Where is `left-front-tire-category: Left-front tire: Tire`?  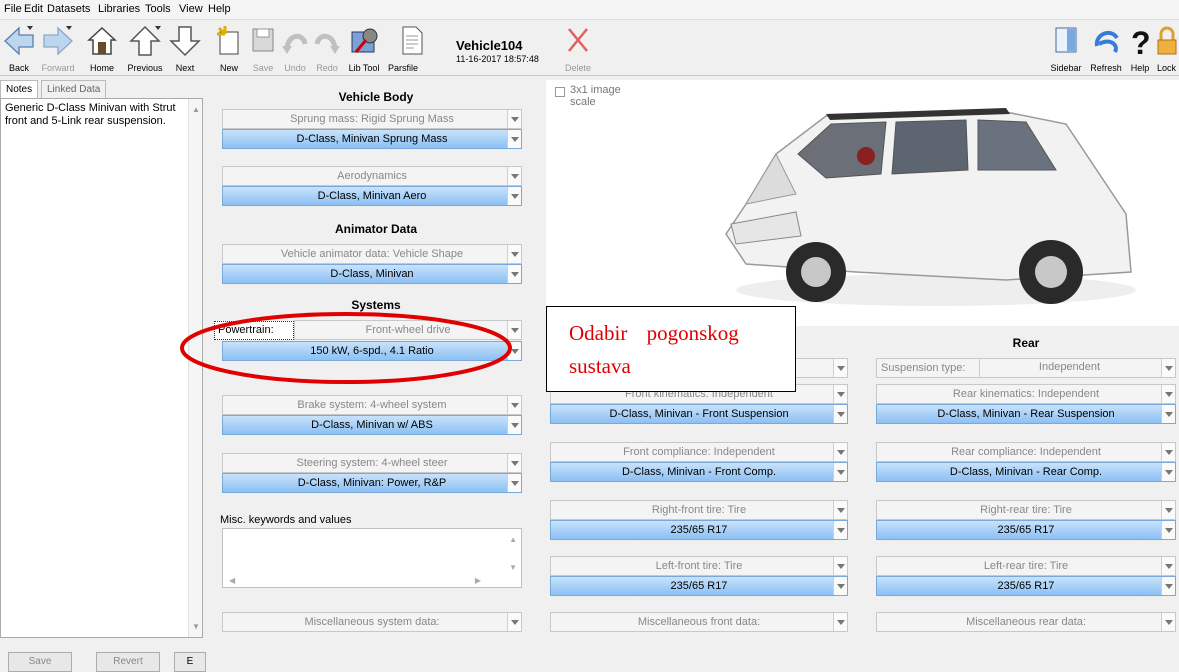 left-front-tire-category: Left-front tire: Tire is located at coordinates (699, 566).